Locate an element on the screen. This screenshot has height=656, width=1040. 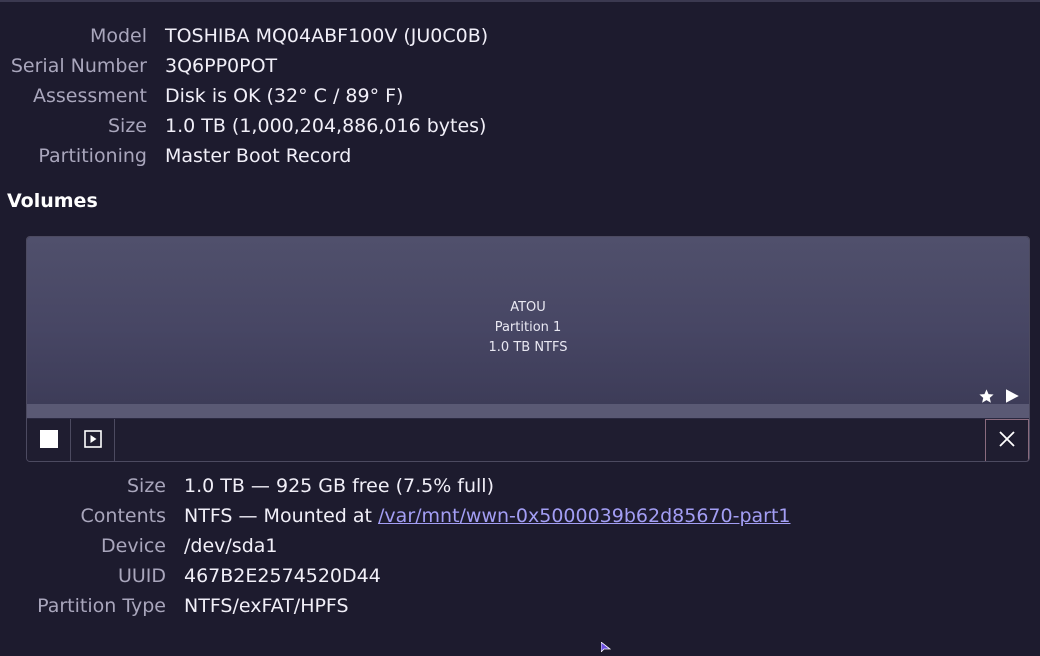
size-row: Size 1.0 TB (1,000,204,886,016 bytes) is located at coordinates (244, 126).